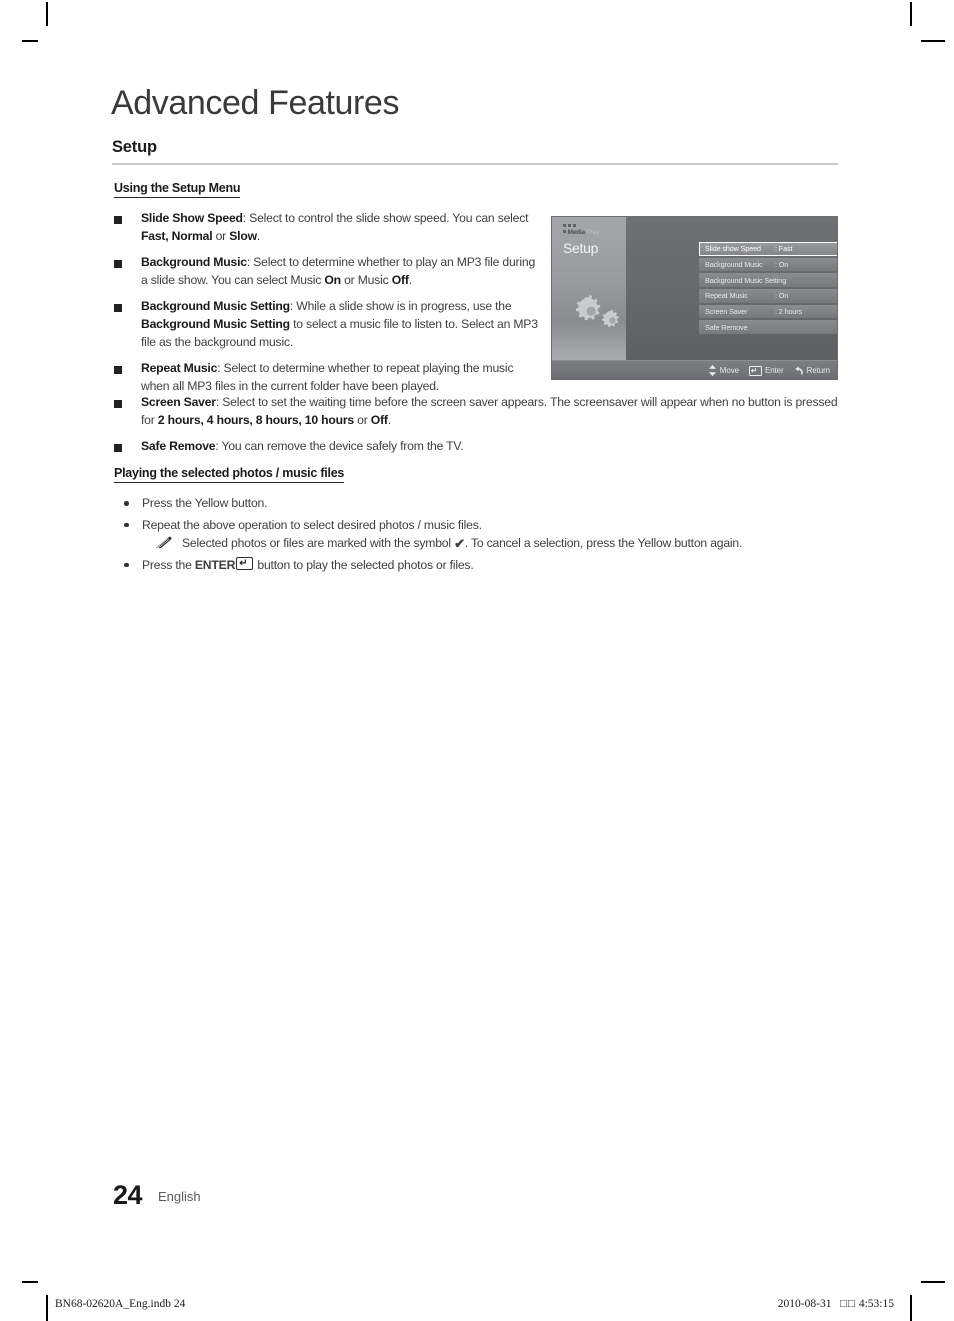 The height and width of the screenshot is (1321, 954). What do you see at coordinates (911, 14) in the screenshot?
I see `crop-mark-top-right-vertical` at bounding box center [911, 14].